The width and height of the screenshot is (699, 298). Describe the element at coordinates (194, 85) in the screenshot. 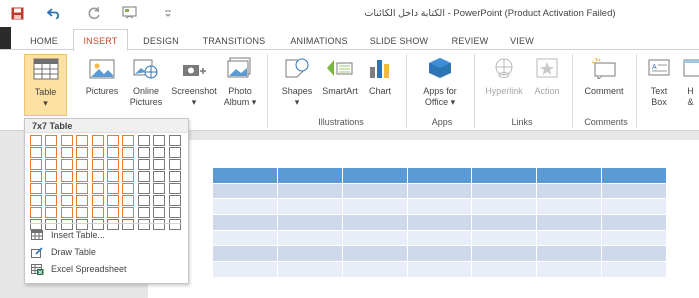

I see `screenshot-button: Screenshot ▾` at that location.